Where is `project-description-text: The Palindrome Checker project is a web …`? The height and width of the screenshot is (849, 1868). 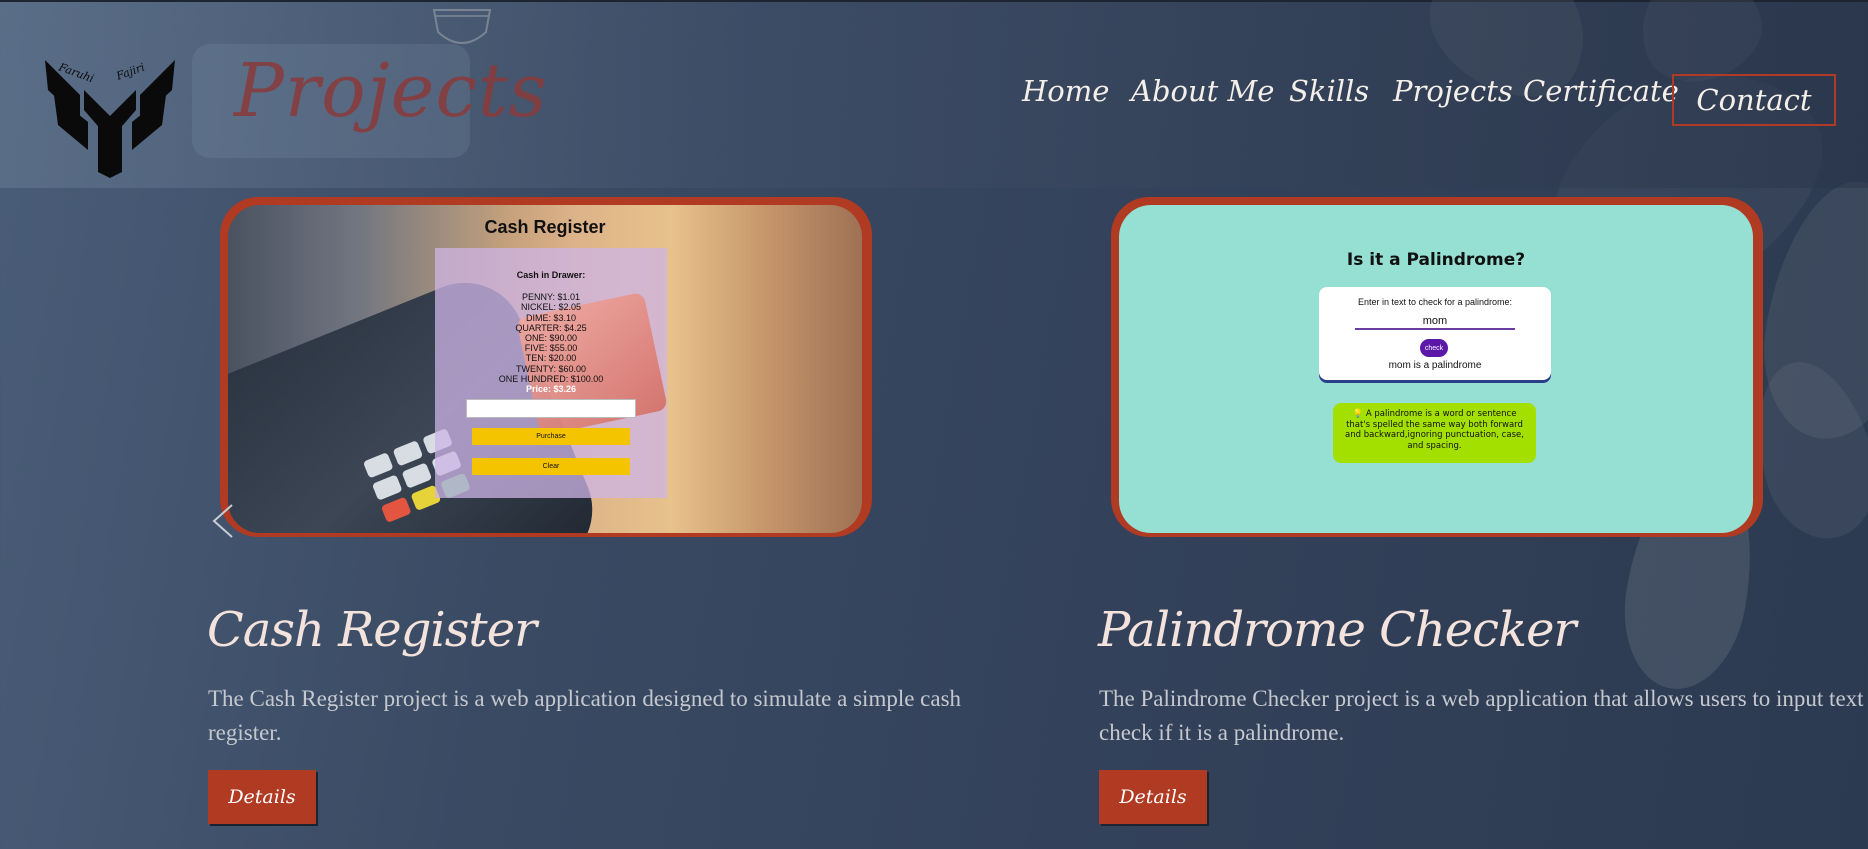 project-description-text: The Palindrome Checker project is a web … is located at coordinates (1483, 715).